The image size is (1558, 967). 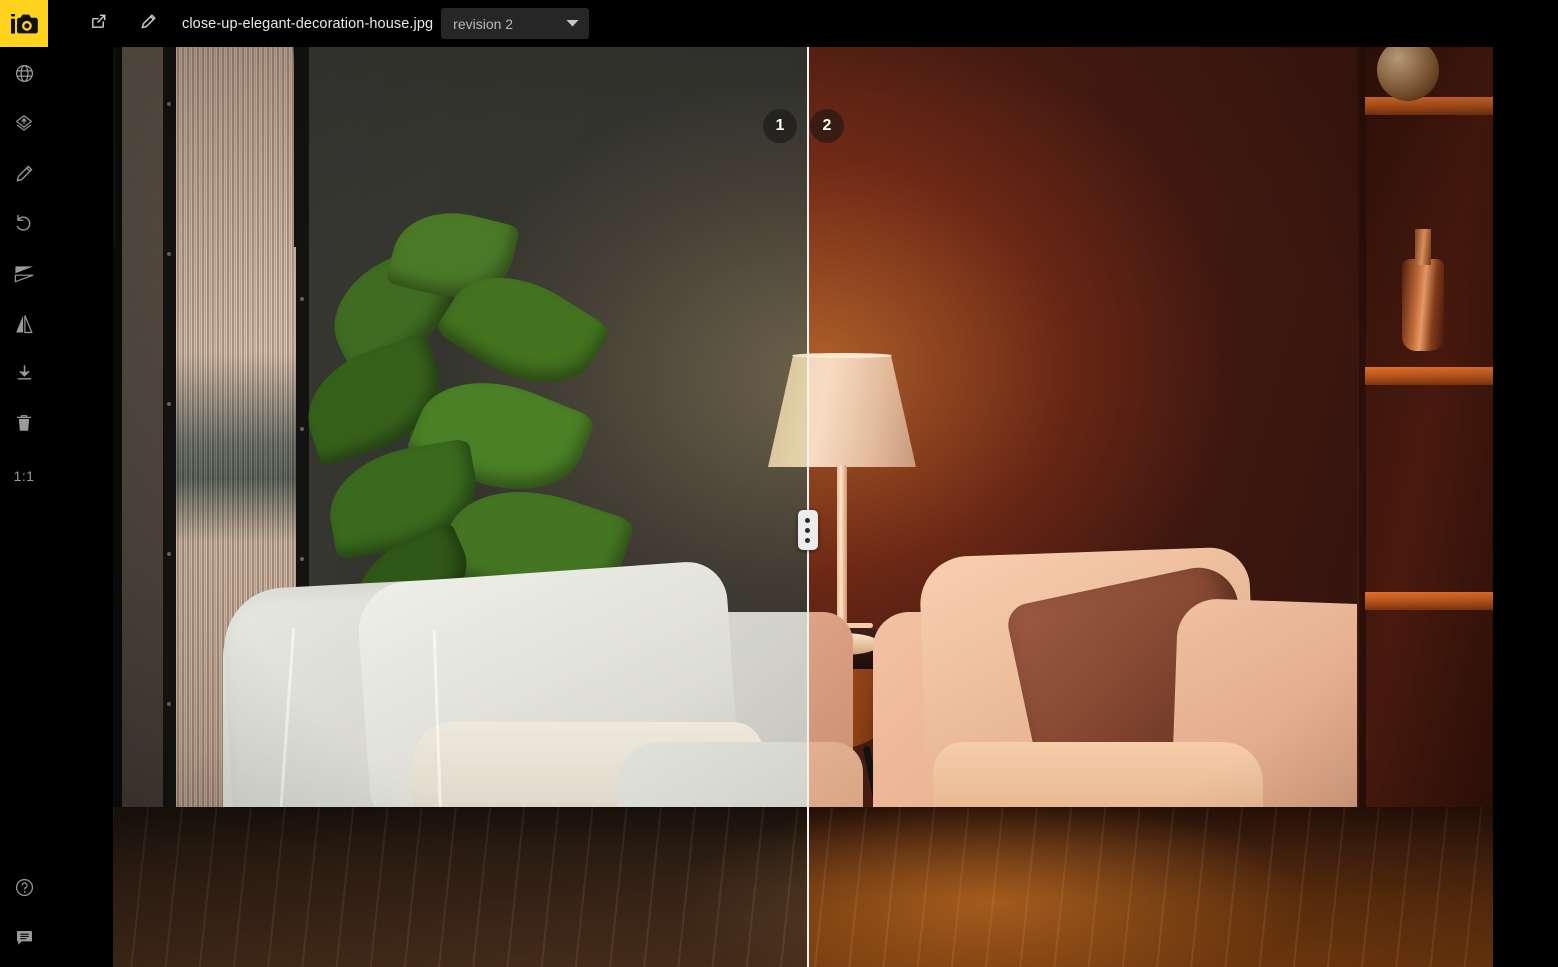 I want to click on camera-logo-icon, so click(x=24, y=24).